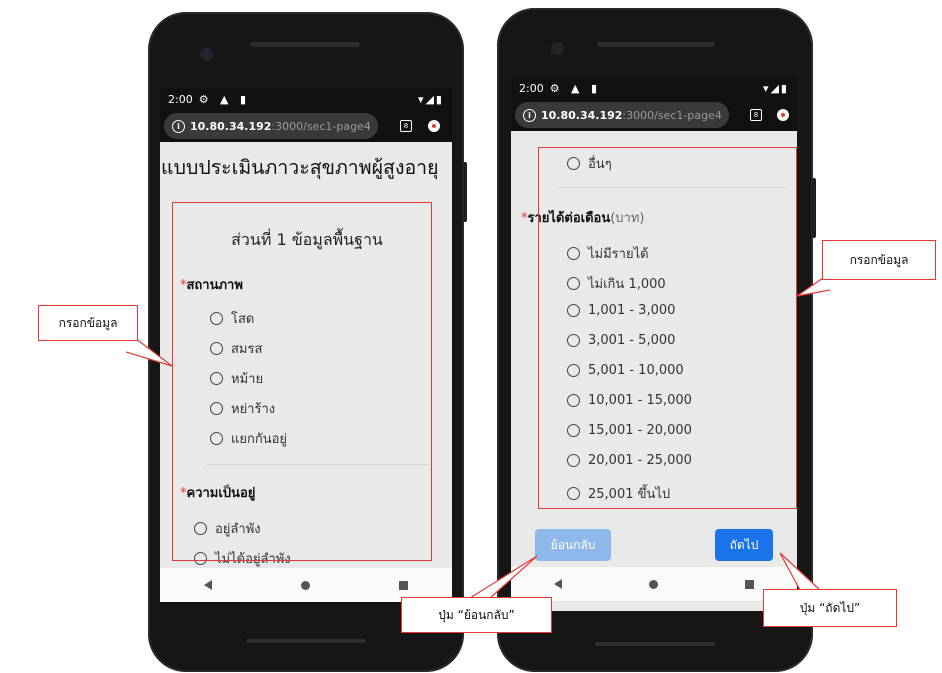 The height and width of the screenshot is (673, 942). Describe the element at coordinates (879, 260) in the screenshot. I see `callout-fill-right: กรอกข้อมูล` at that location.